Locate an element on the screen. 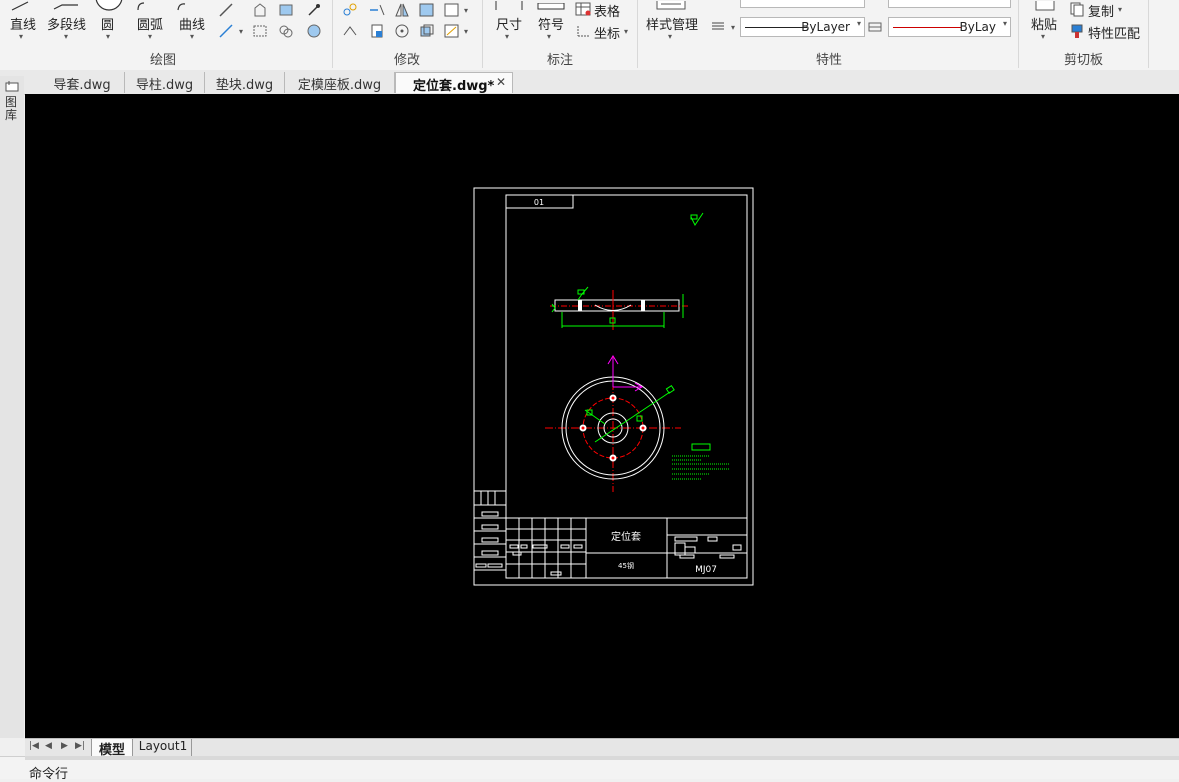  circle-dropdown-arrow: ▾ is located at coordinates (108, 36).